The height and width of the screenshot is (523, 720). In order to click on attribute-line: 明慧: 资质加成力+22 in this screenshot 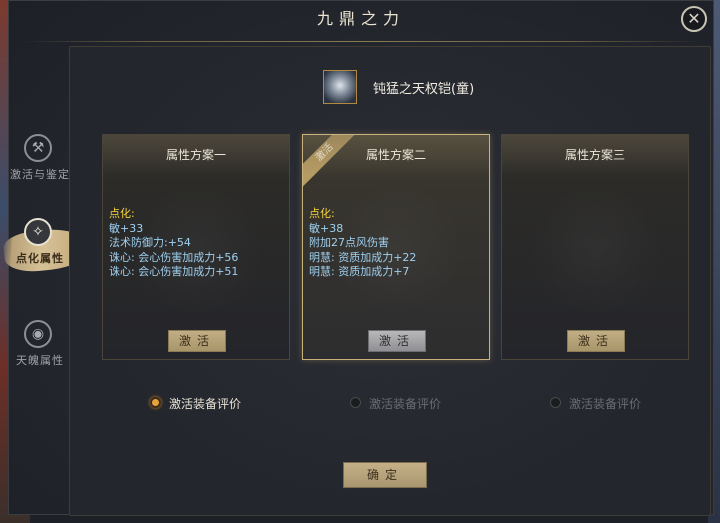, I will do `click(363, 257)`.